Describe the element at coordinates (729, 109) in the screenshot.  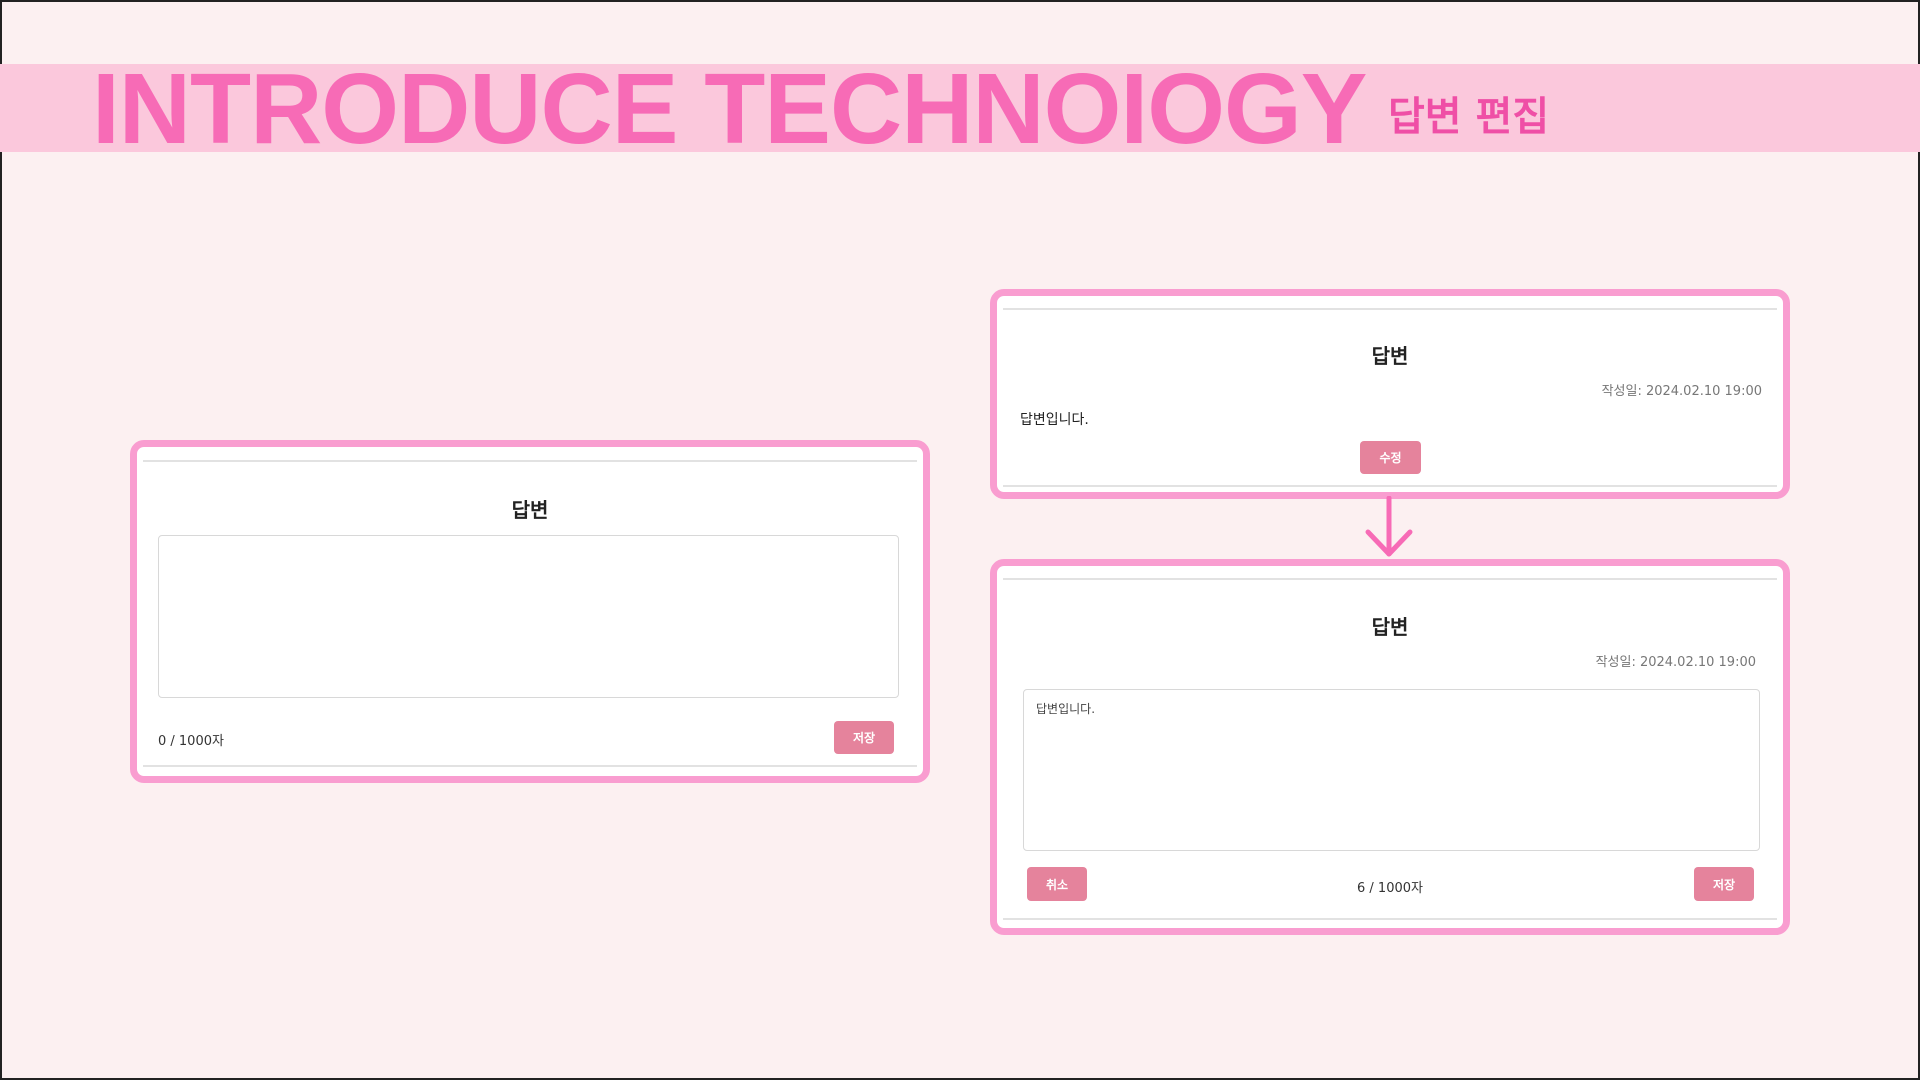
I see `slide-title: INTRODUCE TECHNOIOGY` at that location.